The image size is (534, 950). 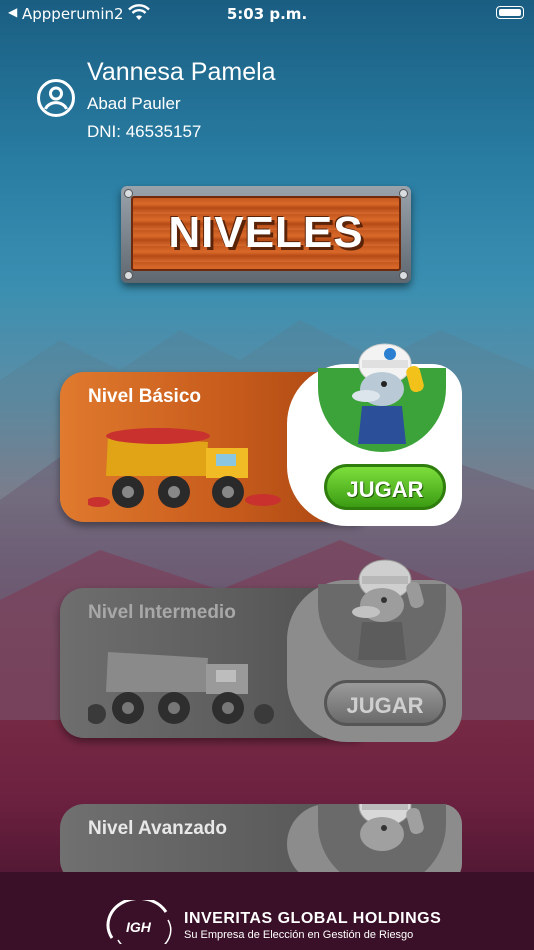 What do you see at coordinates (261, 650) in the screenshot?
I see `level-card-intermediate: Nivel Intermedio JUGAR` at bounding box center [261, 650].